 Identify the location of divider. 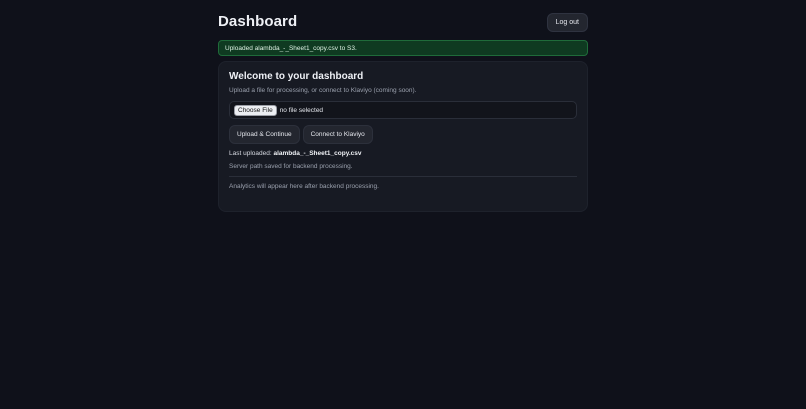
(403, 176).